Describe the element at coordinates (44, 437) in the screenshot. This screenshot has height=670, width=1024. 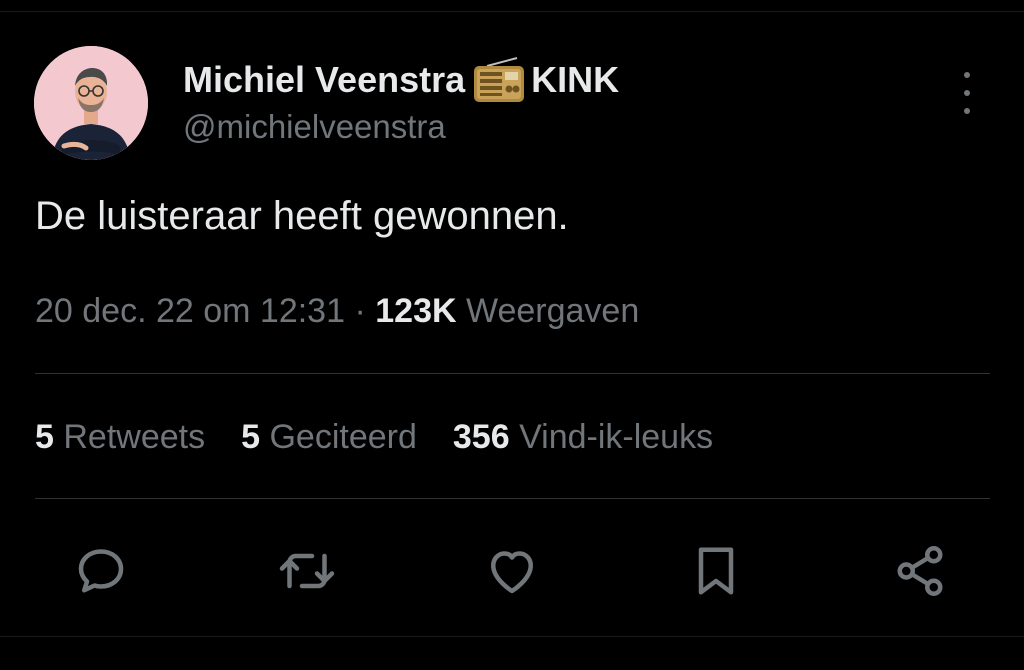
I see `retweets-count: 5` at that location.